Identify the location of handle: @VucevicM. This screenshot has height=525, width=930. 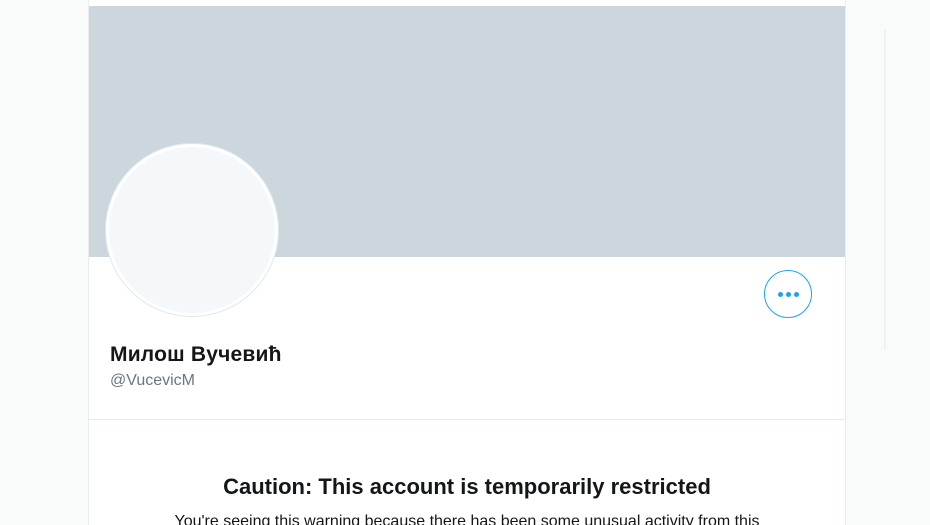
(152, 380).